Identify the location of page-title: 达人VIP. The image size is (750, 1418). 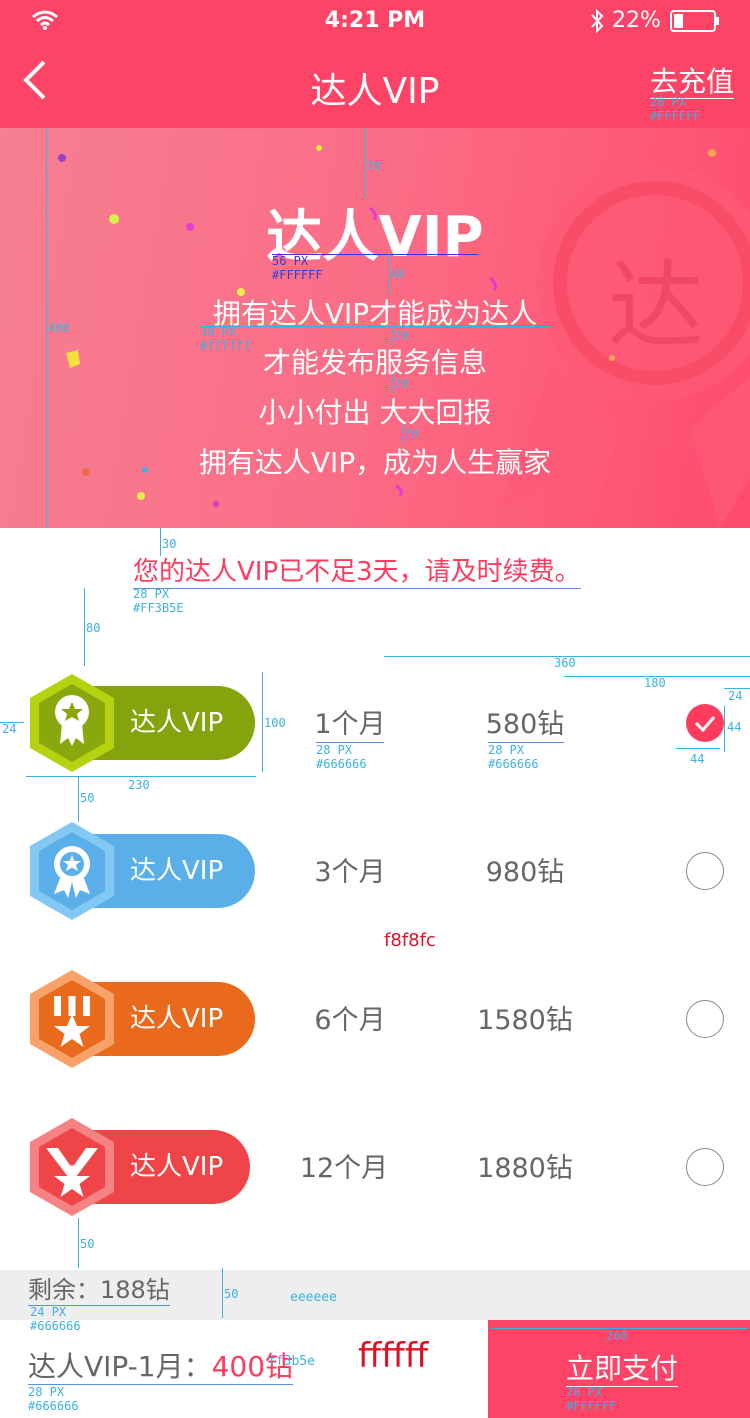
(375, 91).